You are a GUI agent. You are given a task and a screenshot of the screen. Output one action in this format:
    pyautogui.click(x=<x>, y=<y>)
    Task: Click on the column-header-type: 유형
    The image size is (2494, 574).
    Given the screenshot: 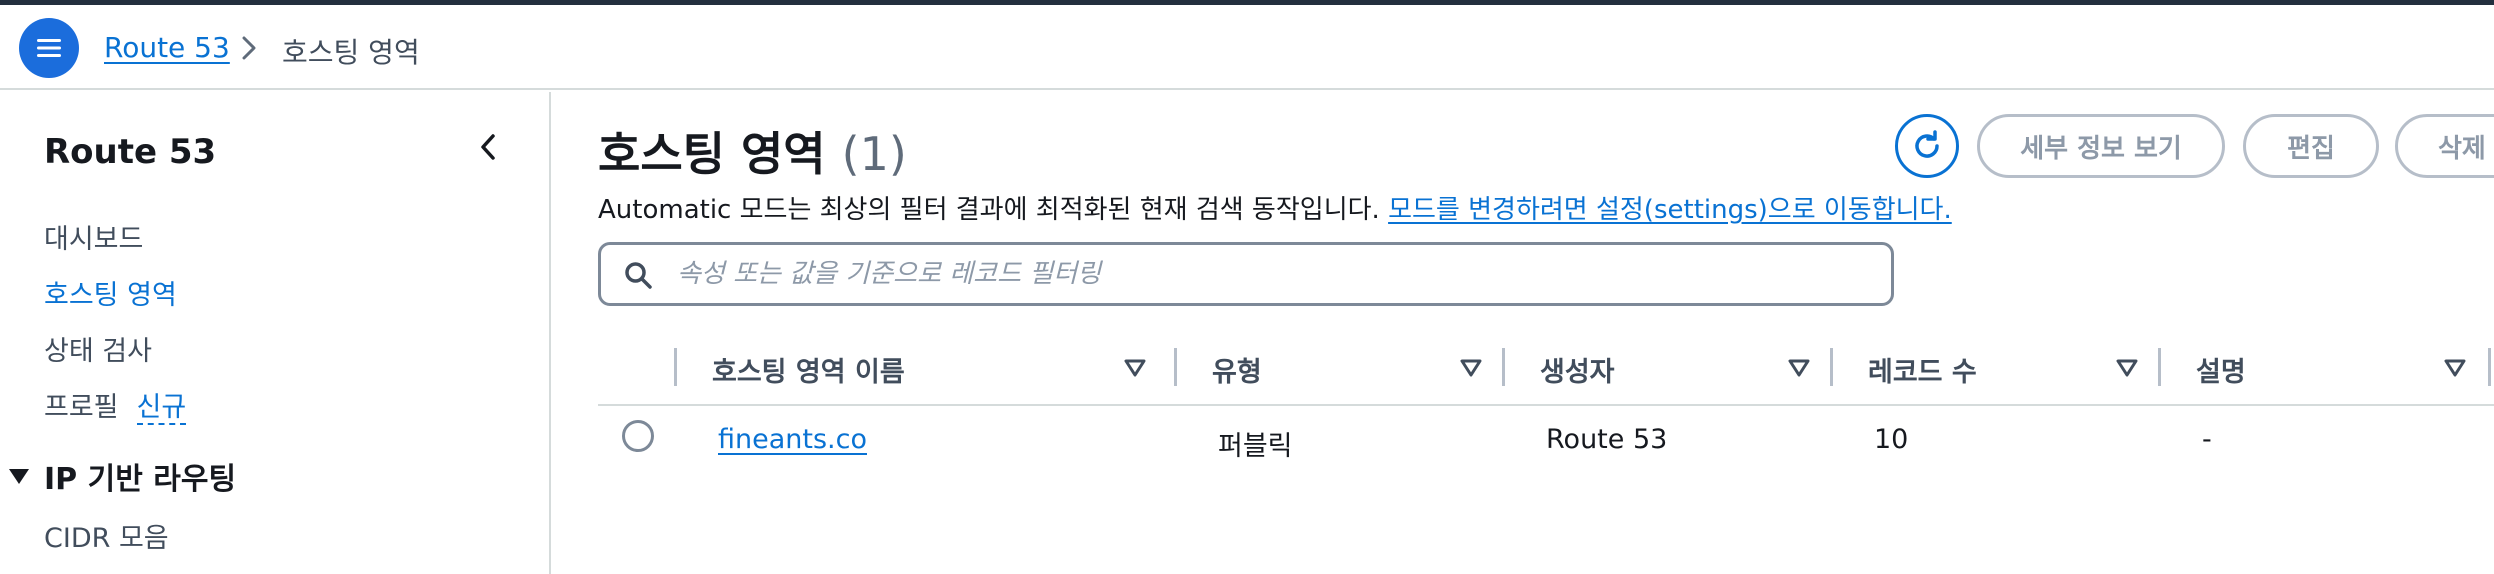 What is the action you would take?
    pyautogui.click(x=1339, y=370)
    